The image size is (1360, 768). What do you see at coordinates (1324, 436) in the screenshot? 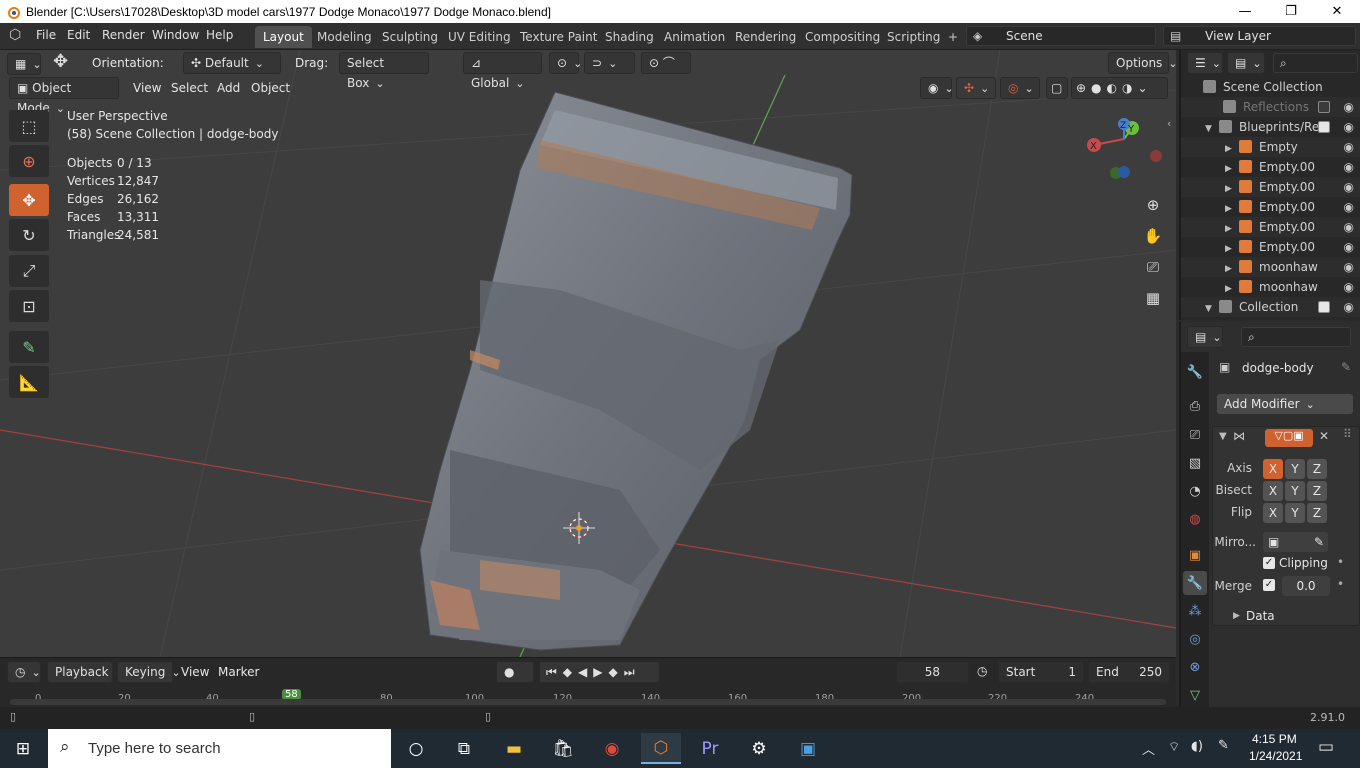
I see `close-icon: ✕` at bounding box center [1324, 436].